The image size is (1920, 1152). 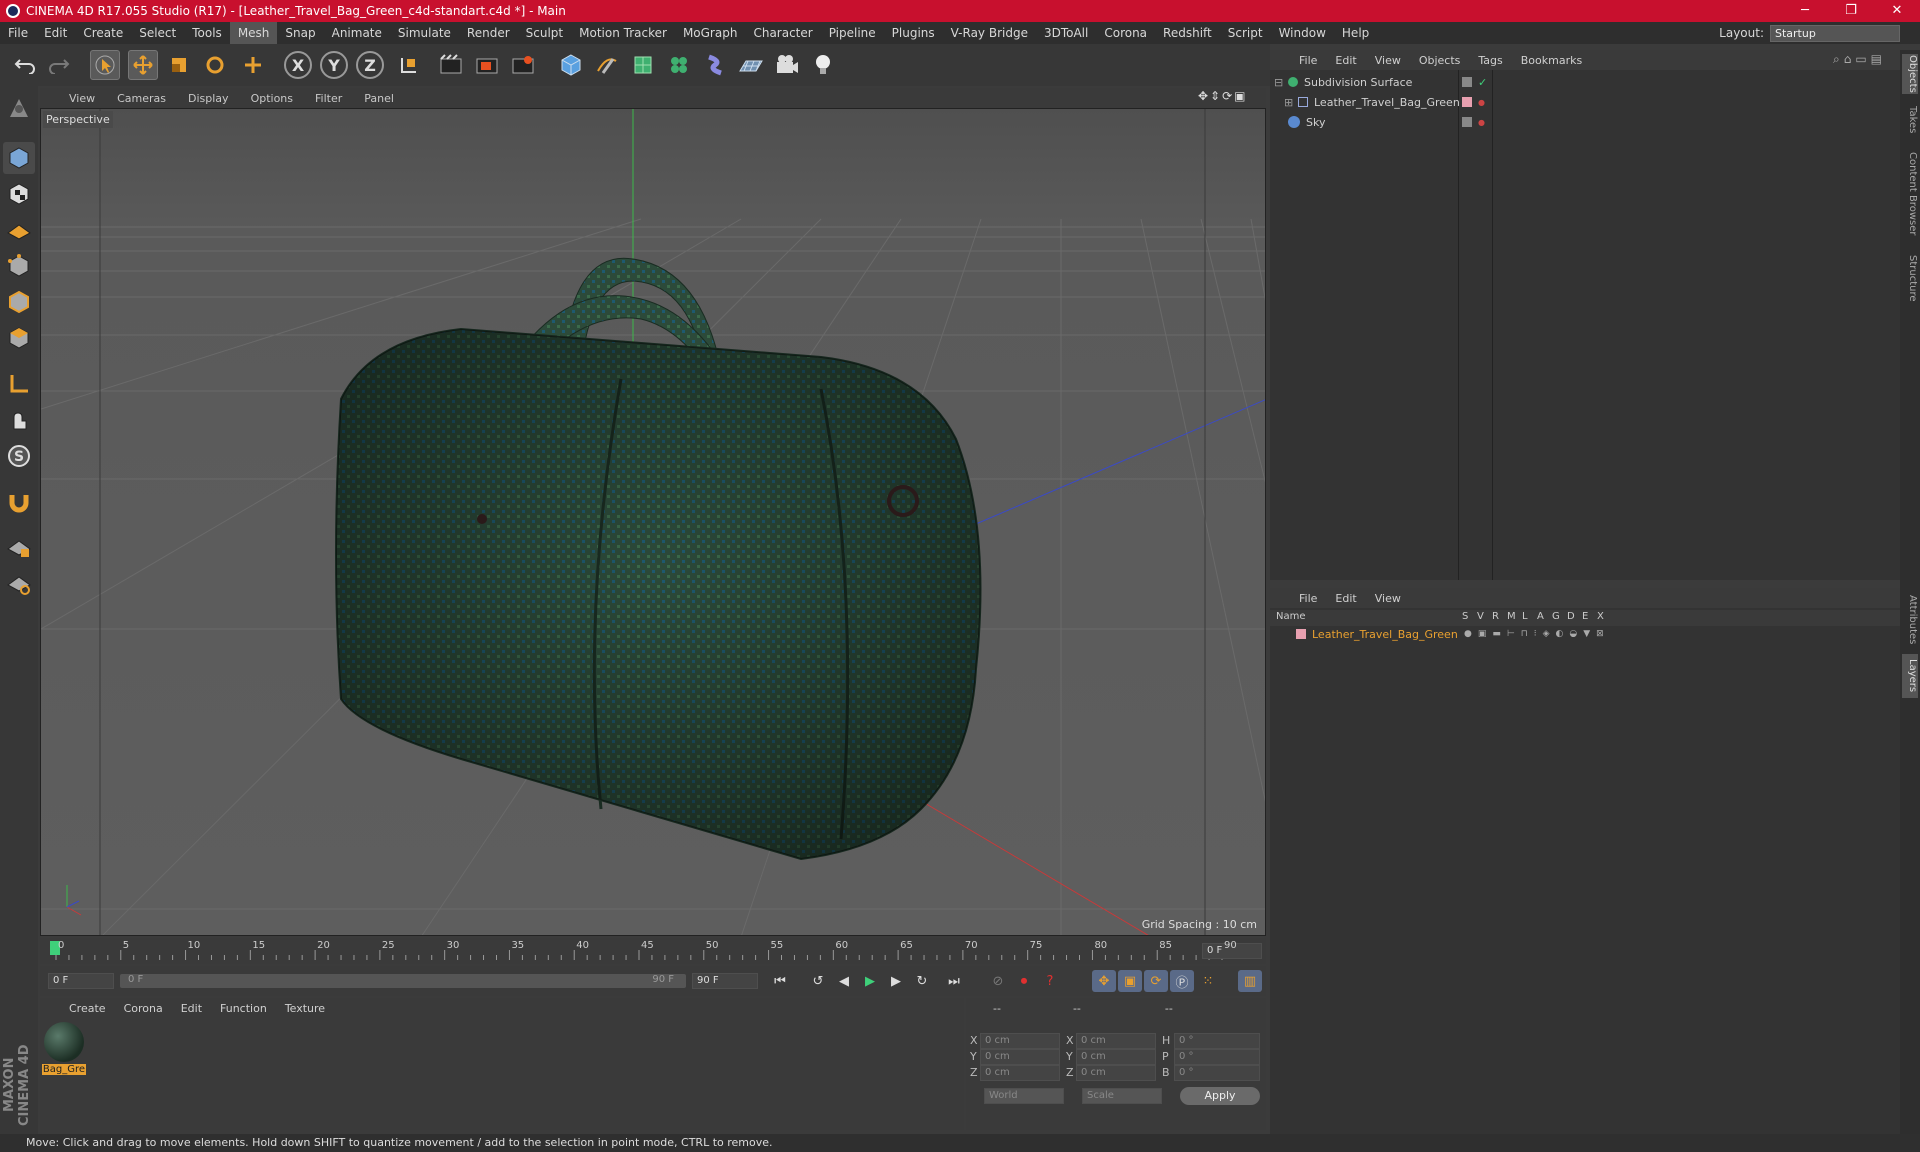 I want to click on menu-corona: Corona, so click(x=1125, y=33).